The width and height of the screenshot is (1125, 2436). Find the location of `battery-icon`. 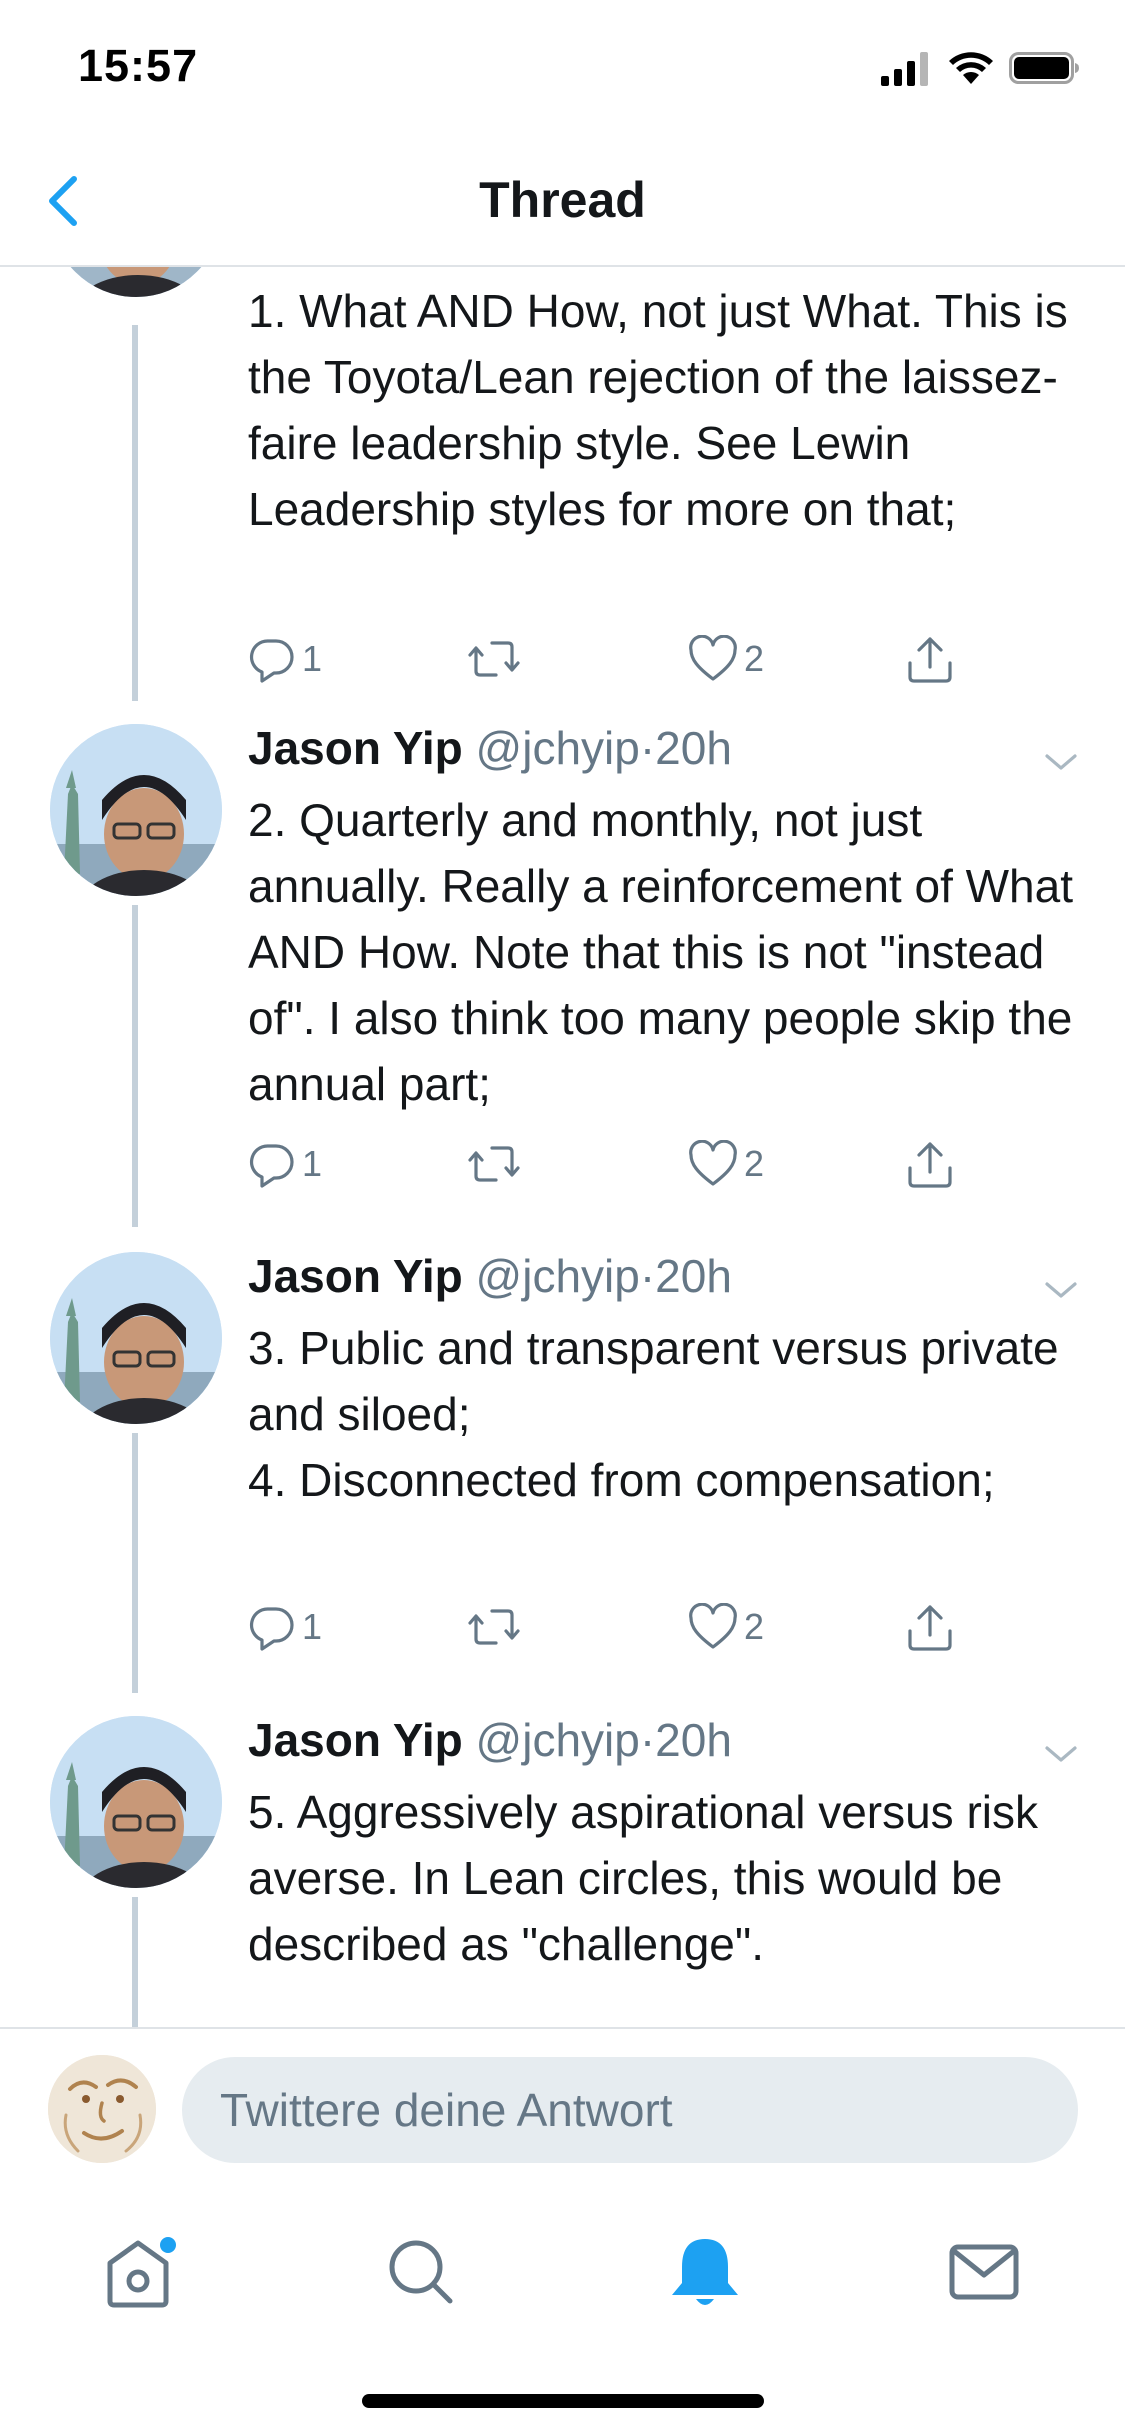

battery-icon is located at coordinates (1044, 68).